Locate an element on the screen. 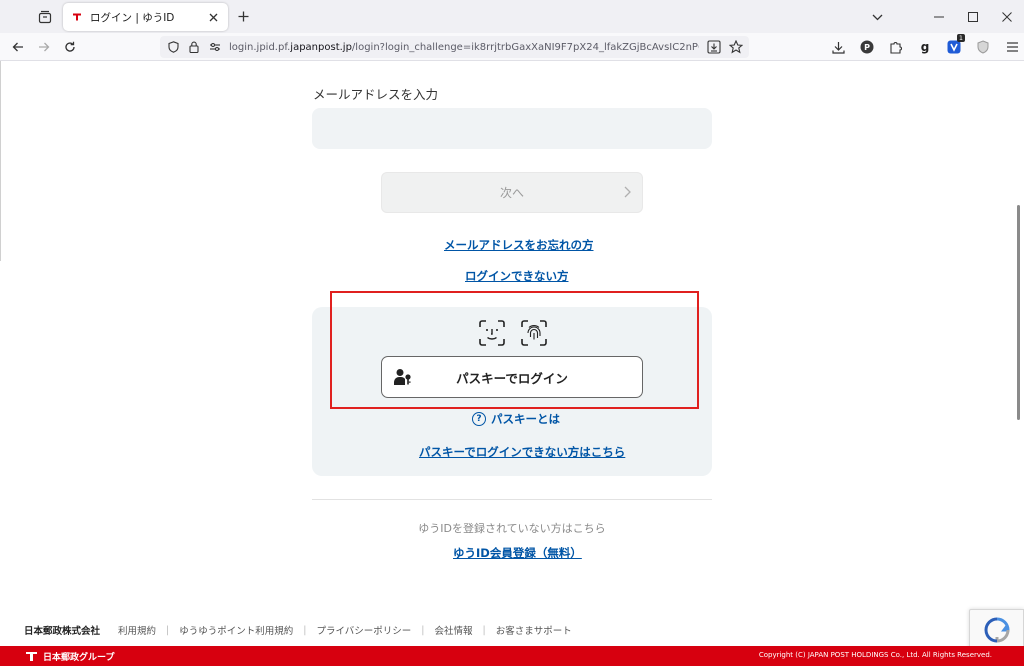 This screenshot has width=1024, height=666. chevron-down-icon is located at coordinates (877, 17).